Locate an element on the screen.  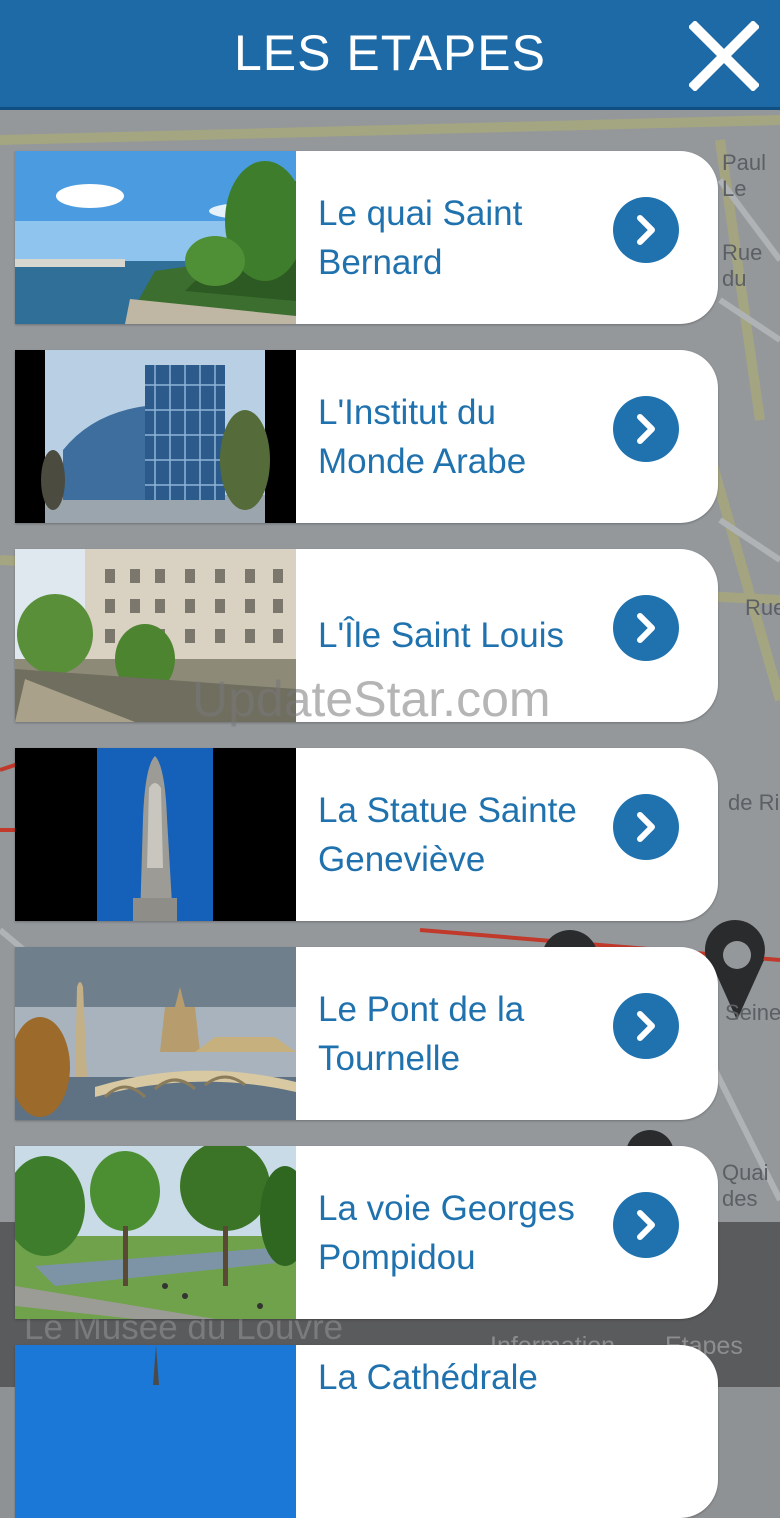
step-item: La Statue Sainte Geneviève is located at coordinates (366, 834).